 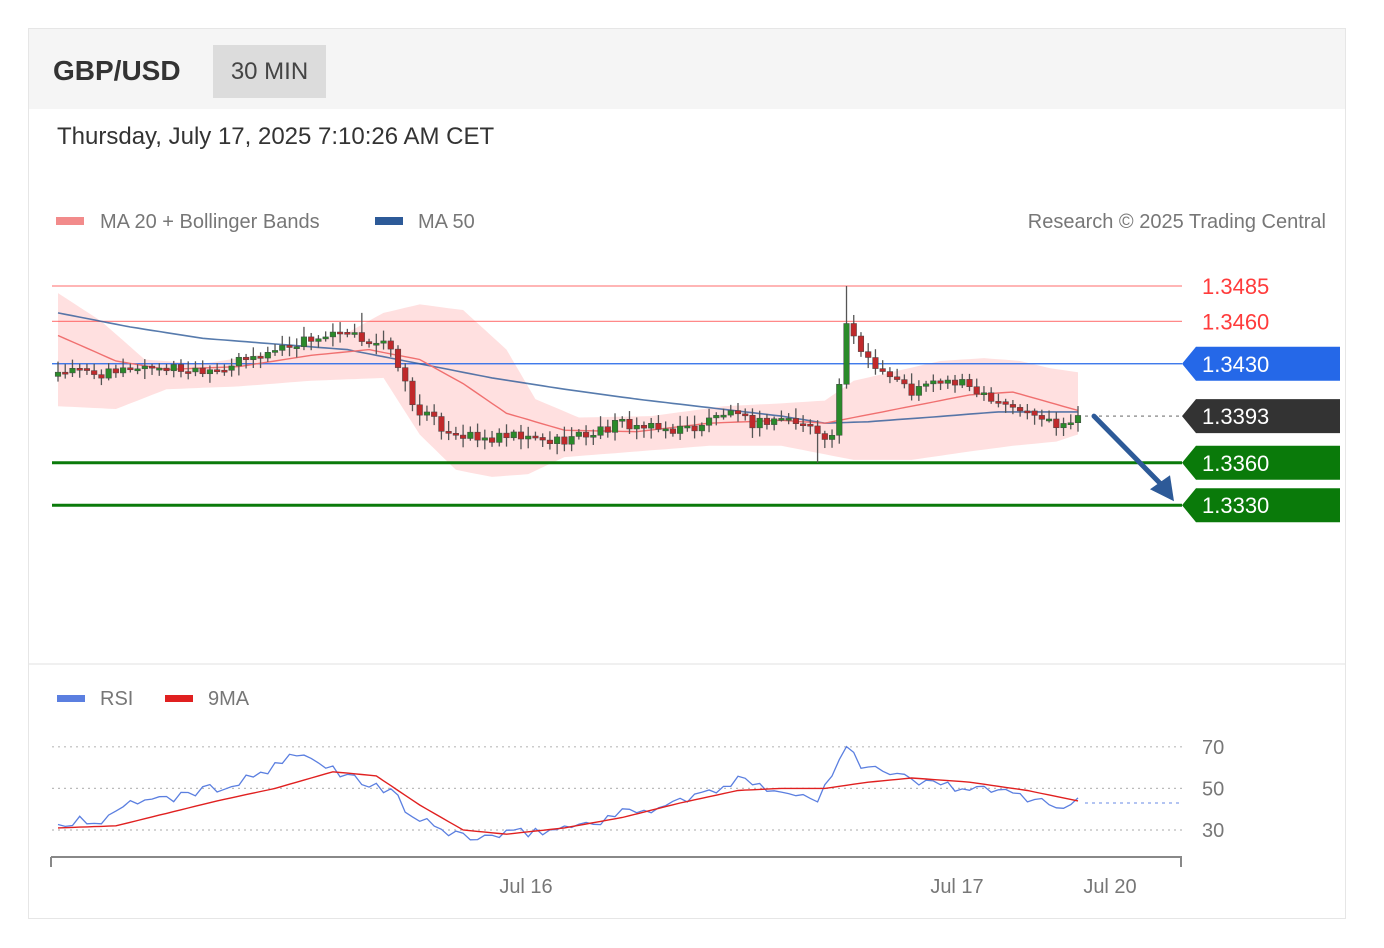 I want to click on pivot-level-label: 1.3430, so click(x=1235, y=364).